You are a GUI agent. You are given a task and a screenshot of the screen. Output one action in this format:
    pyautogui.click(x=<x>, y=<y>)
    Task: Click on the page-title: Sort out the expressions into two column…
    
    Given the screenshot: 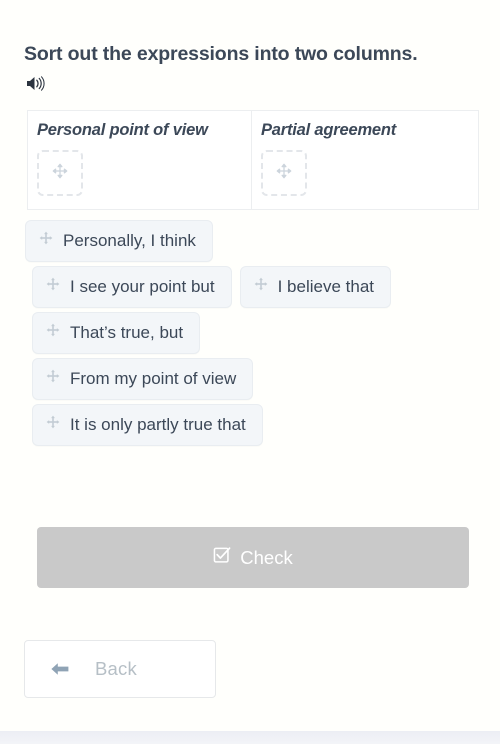 What is the action you would take?
    pyautogui.click(x=221, y=54)
    